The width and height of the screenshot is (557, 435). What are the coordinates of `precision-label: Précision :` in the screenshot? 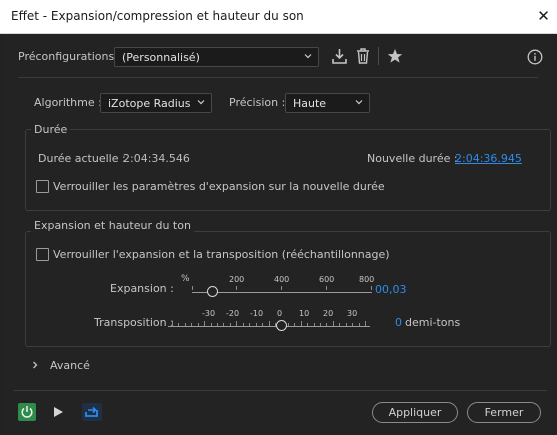 It's located at (257, 102).